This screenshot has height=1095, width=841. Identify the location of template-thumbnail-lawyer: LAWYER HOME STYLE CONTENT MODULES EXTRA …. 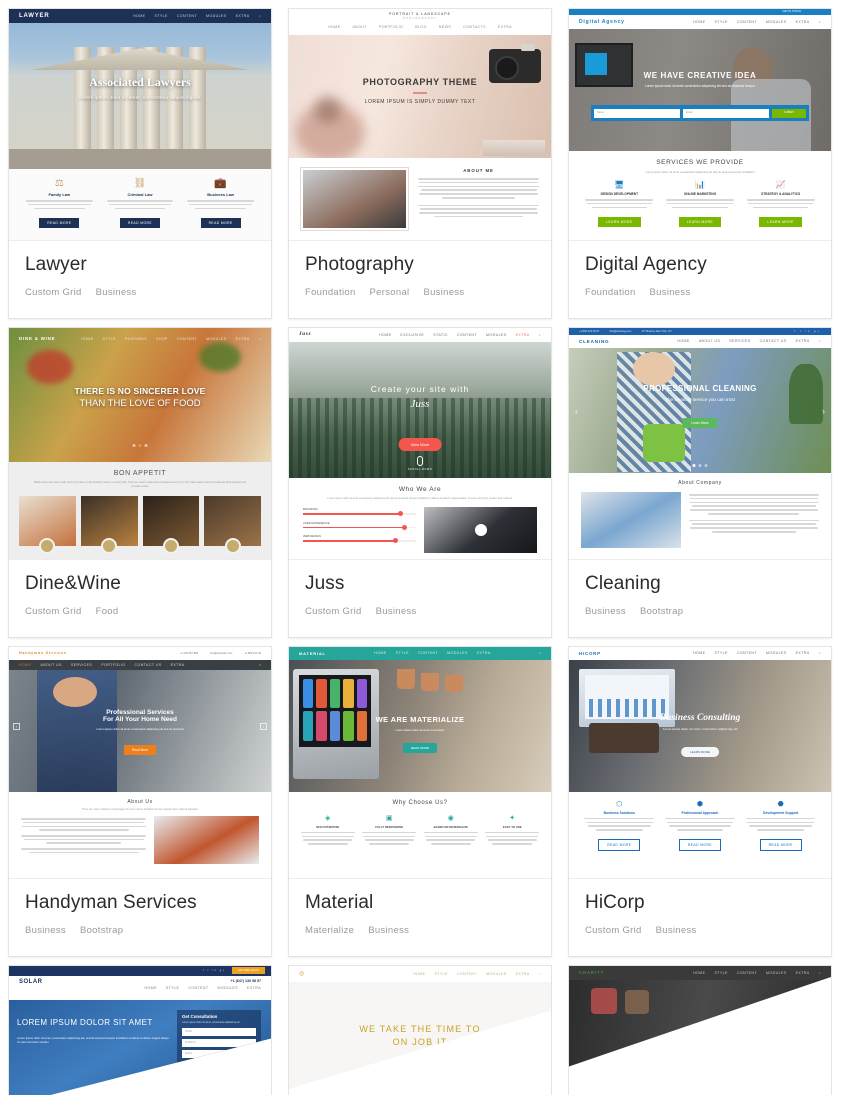
(140, 125).